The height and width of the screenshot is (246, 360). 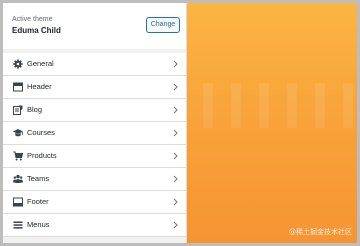 What do you see at coordinates (320, 232) in the screenshot?
I see `watermark-text: @稀土掘金技术社区` at bounding box center [320, 232].